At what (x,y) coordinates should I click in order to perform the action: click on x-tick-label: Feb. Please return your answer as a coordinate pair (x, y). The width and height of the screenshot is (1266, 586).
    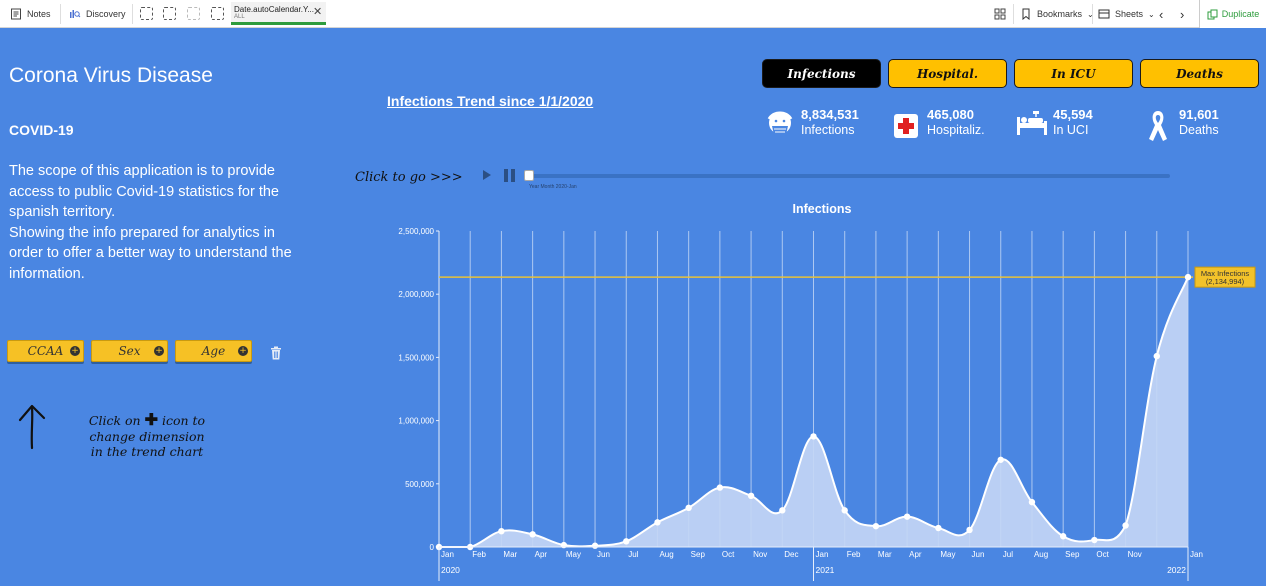
    Looking at the image, I should click on (854, 554).